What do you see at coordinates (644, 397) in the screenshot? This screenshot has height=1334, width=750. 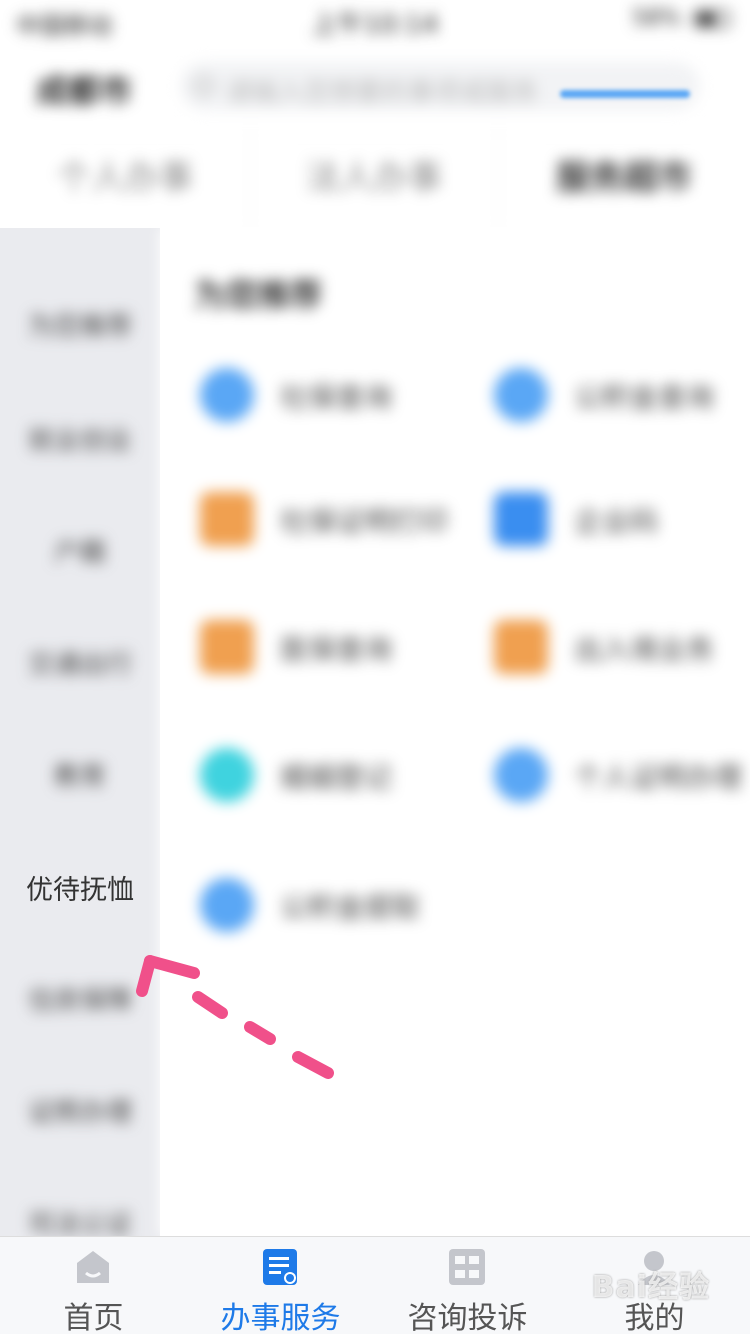 I see `service-label: 公积金查询` at bounding box center [644, 397].